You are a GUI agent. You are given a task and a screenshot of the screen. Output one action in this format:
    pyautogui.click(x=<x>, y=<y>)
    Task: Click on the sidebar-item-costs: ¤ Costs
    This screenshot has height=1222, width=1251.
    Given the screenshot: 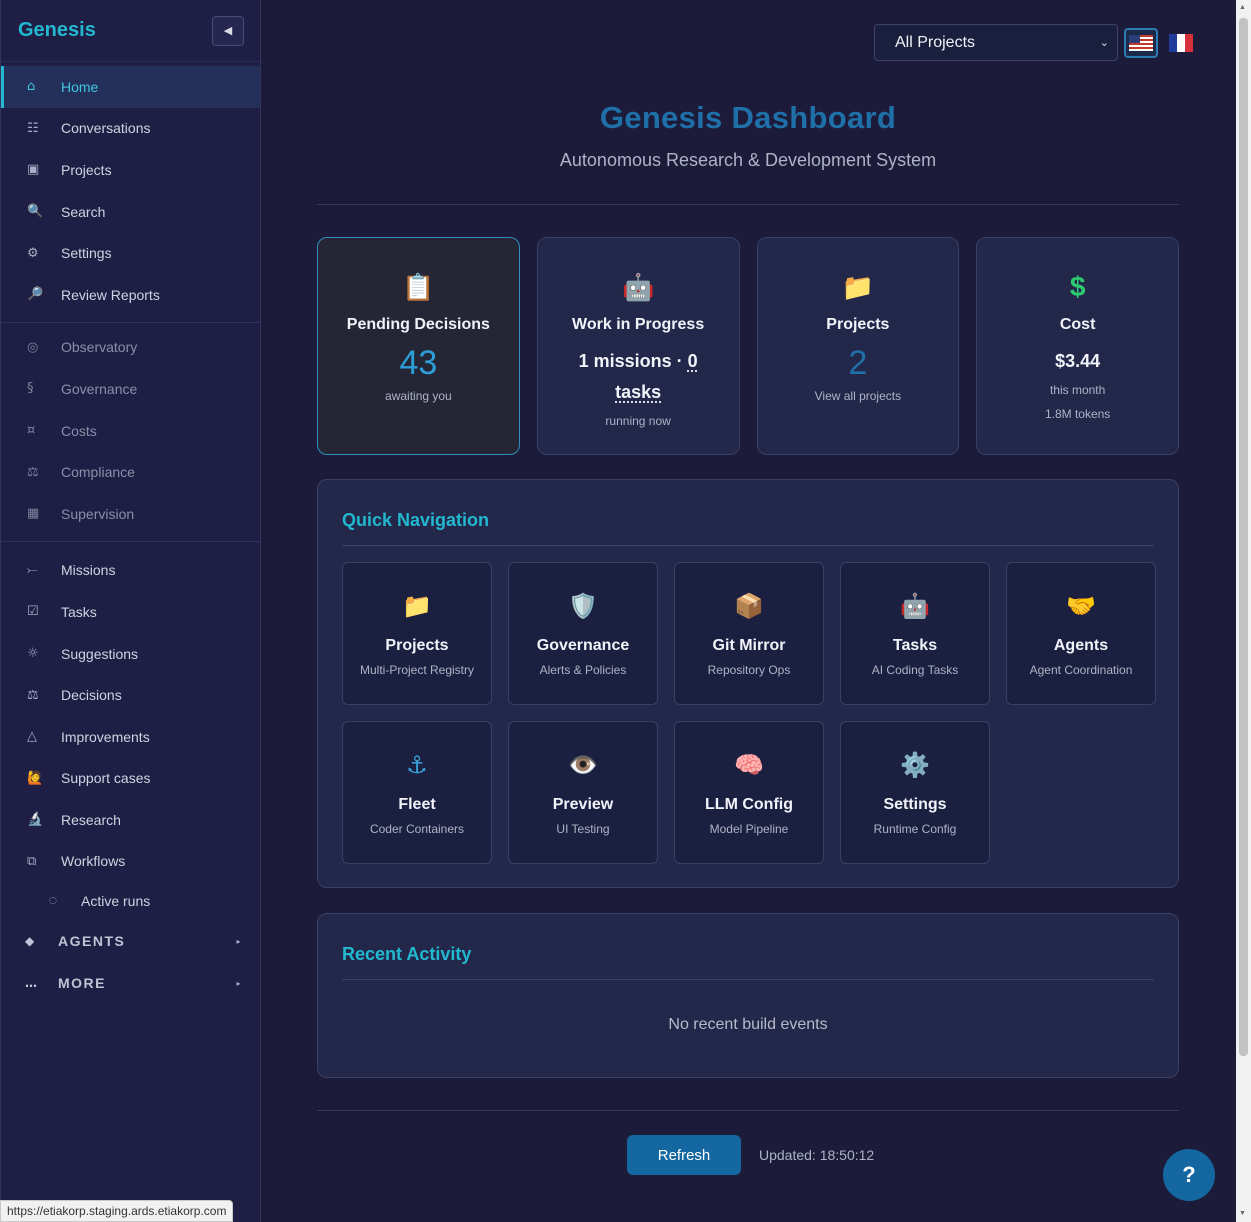 What is the action you would take?
    pyautogui.click(x=130, y=431)
    